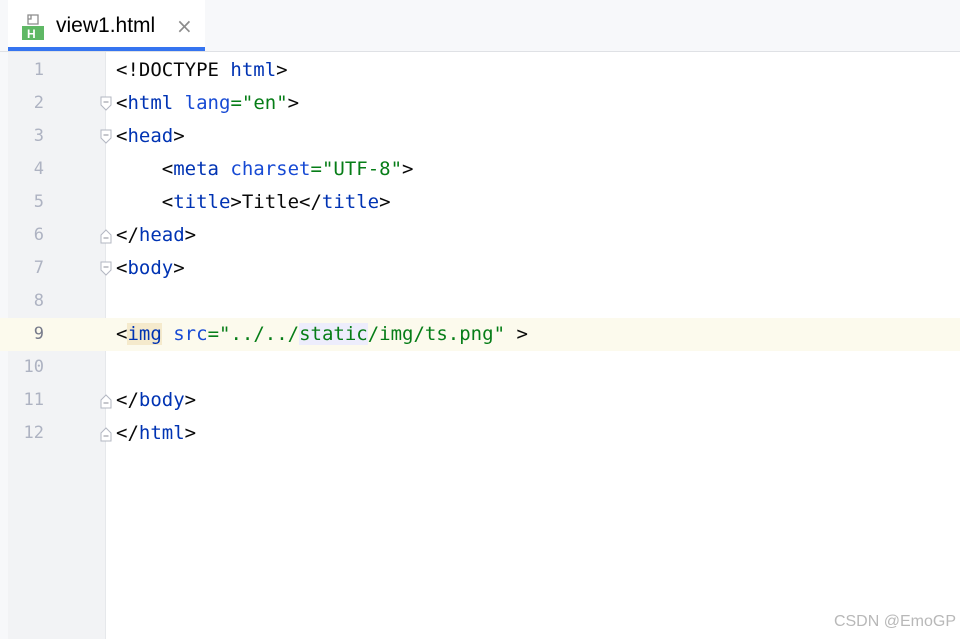  I want to click on code-text: </head>, so click(156, 235).